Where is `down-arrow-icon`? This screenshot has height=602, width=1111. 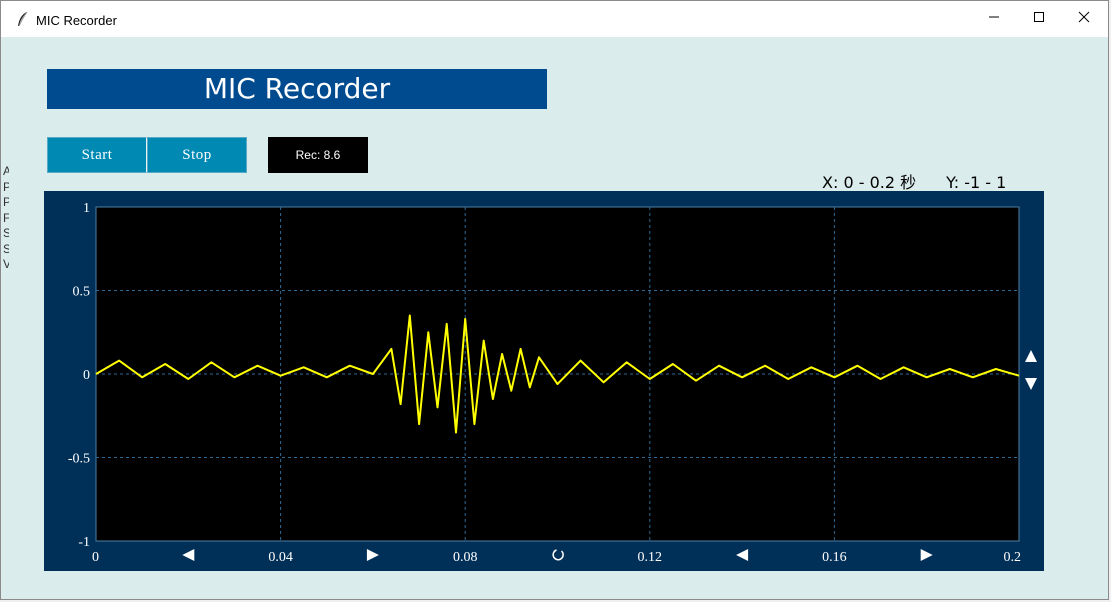 down-arrow-icon is located at coordinates (1031, 384).